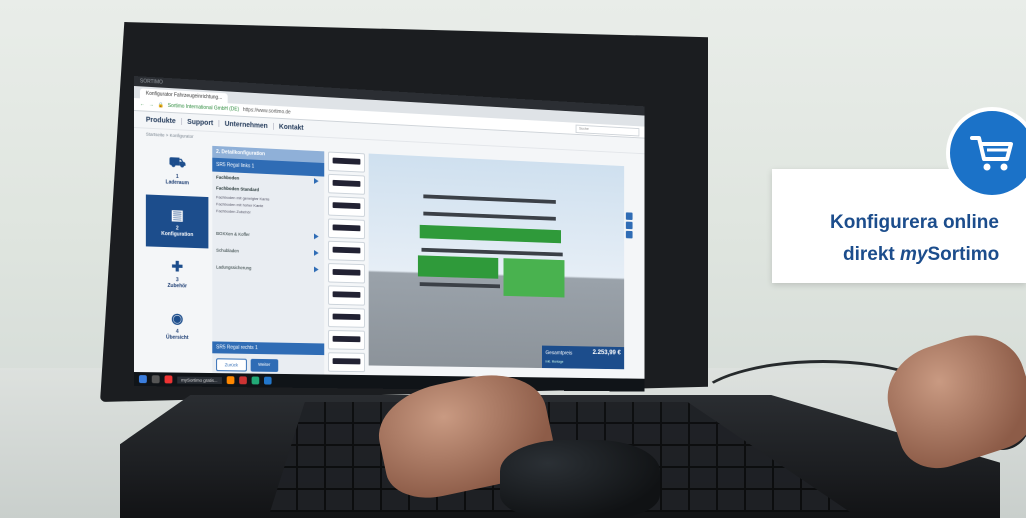 Image resolution: width=1026 pixels, height=518 pixels. What do you see at coordinates (583, 357) in the screenshot?
I see `total-price-box: Gesamtpreis 2.253,99 € inkl. Montage` at bounding box center [583, 357].